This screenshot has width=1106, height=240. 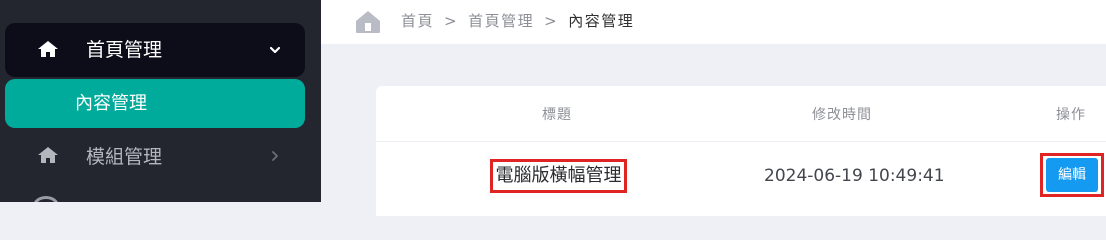 I want to click on chevron-right-icon, so click(x=275, y=157).